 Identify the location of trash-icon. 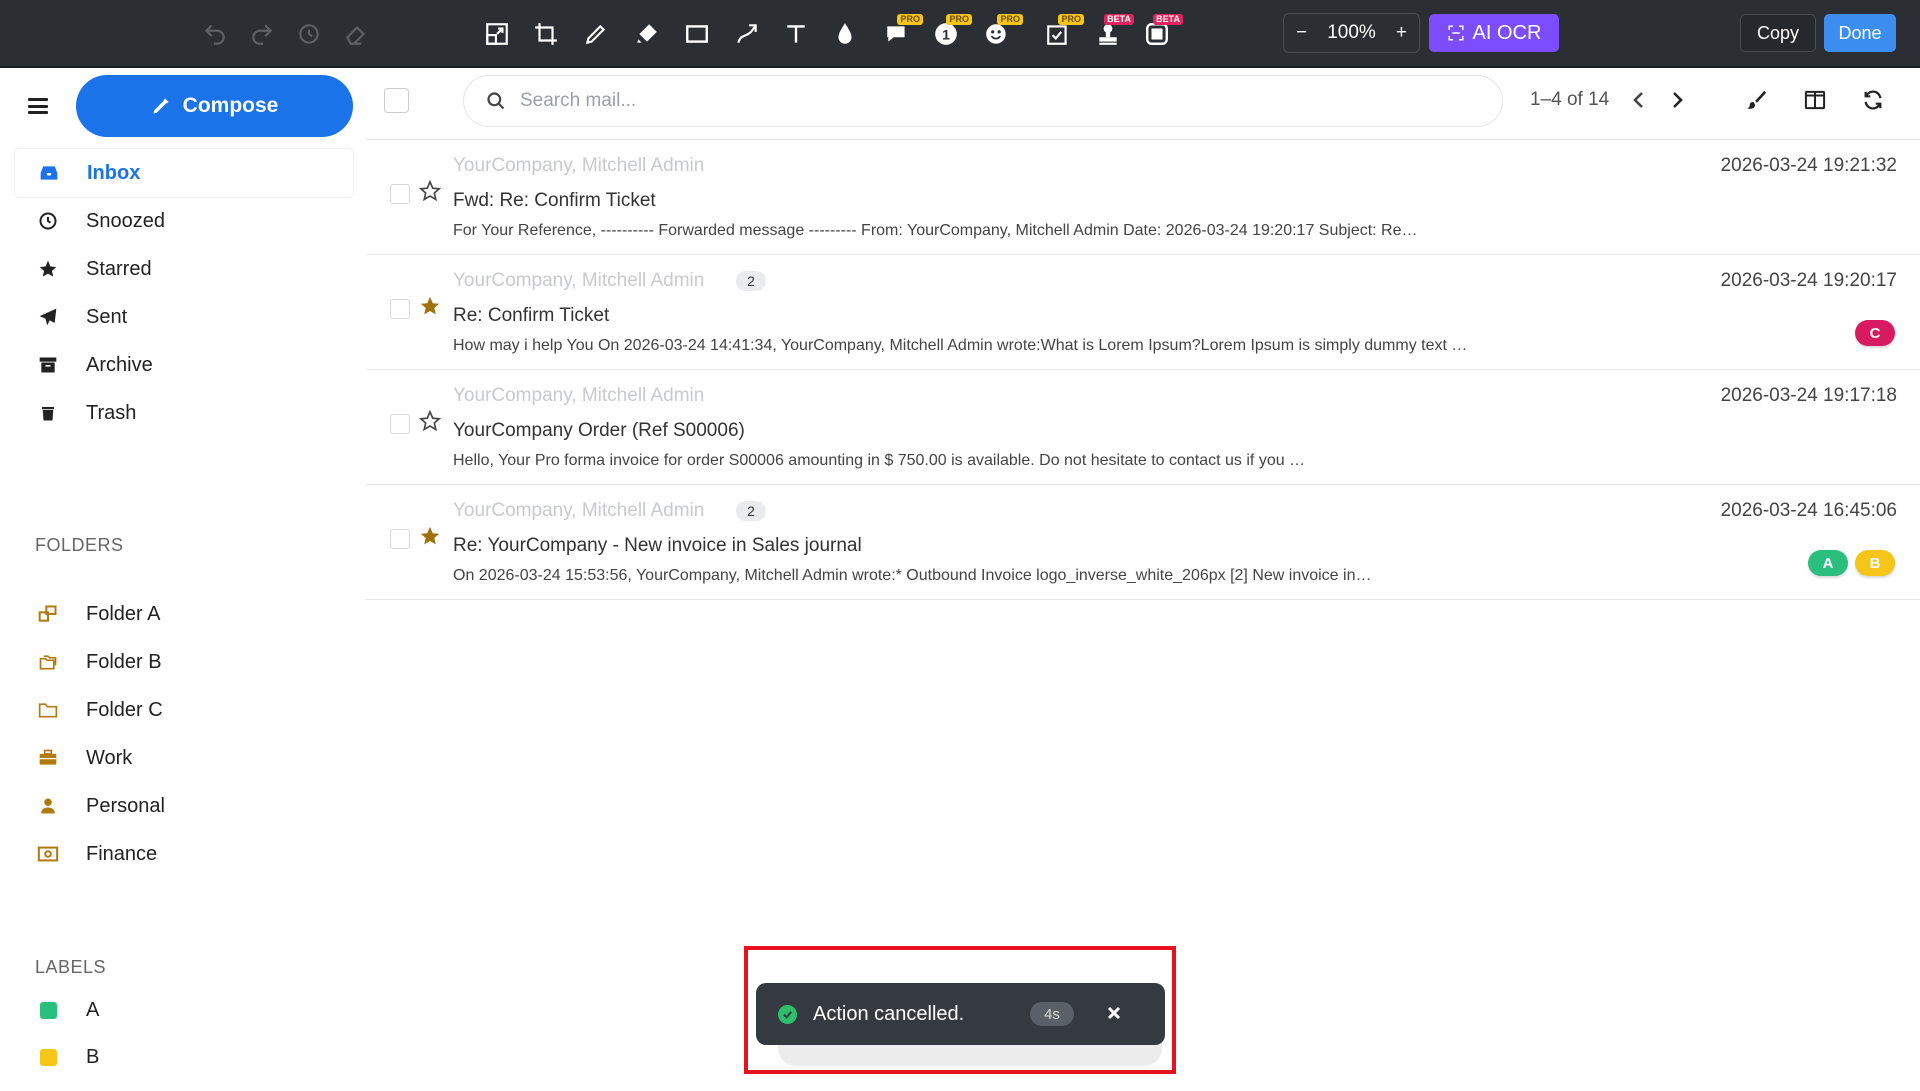
(48, 413).